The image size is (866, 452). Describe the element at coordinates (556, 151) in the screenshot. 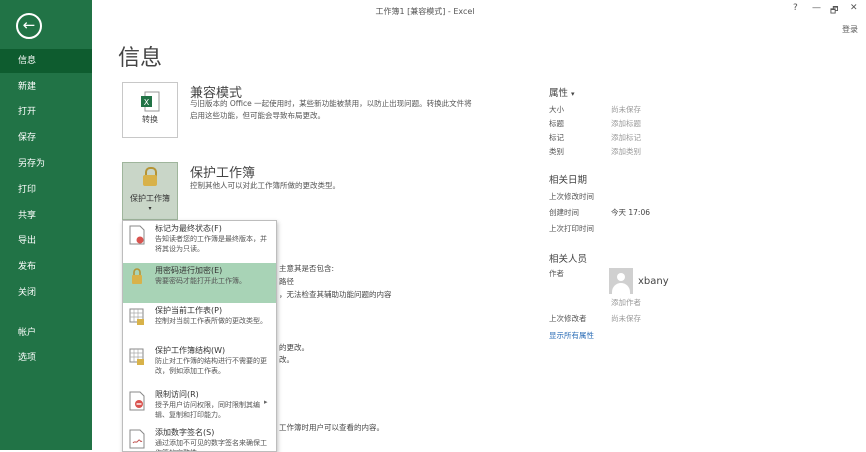

I see `prop-label-category: 类别` at that location.